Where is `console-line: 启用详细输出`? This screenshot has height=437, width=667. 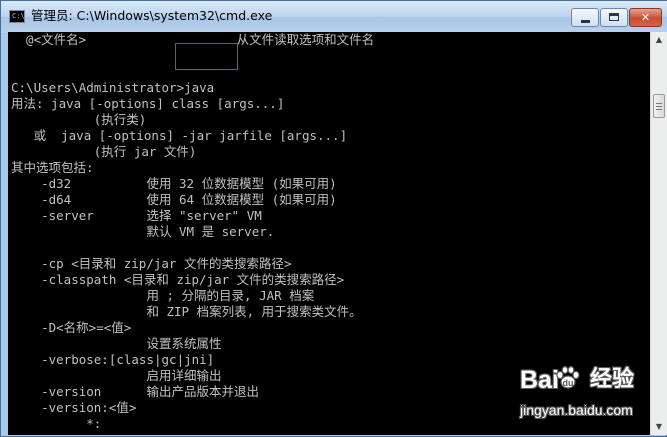
console-line: 启用详细输出 is located at coordinates (116, 375).